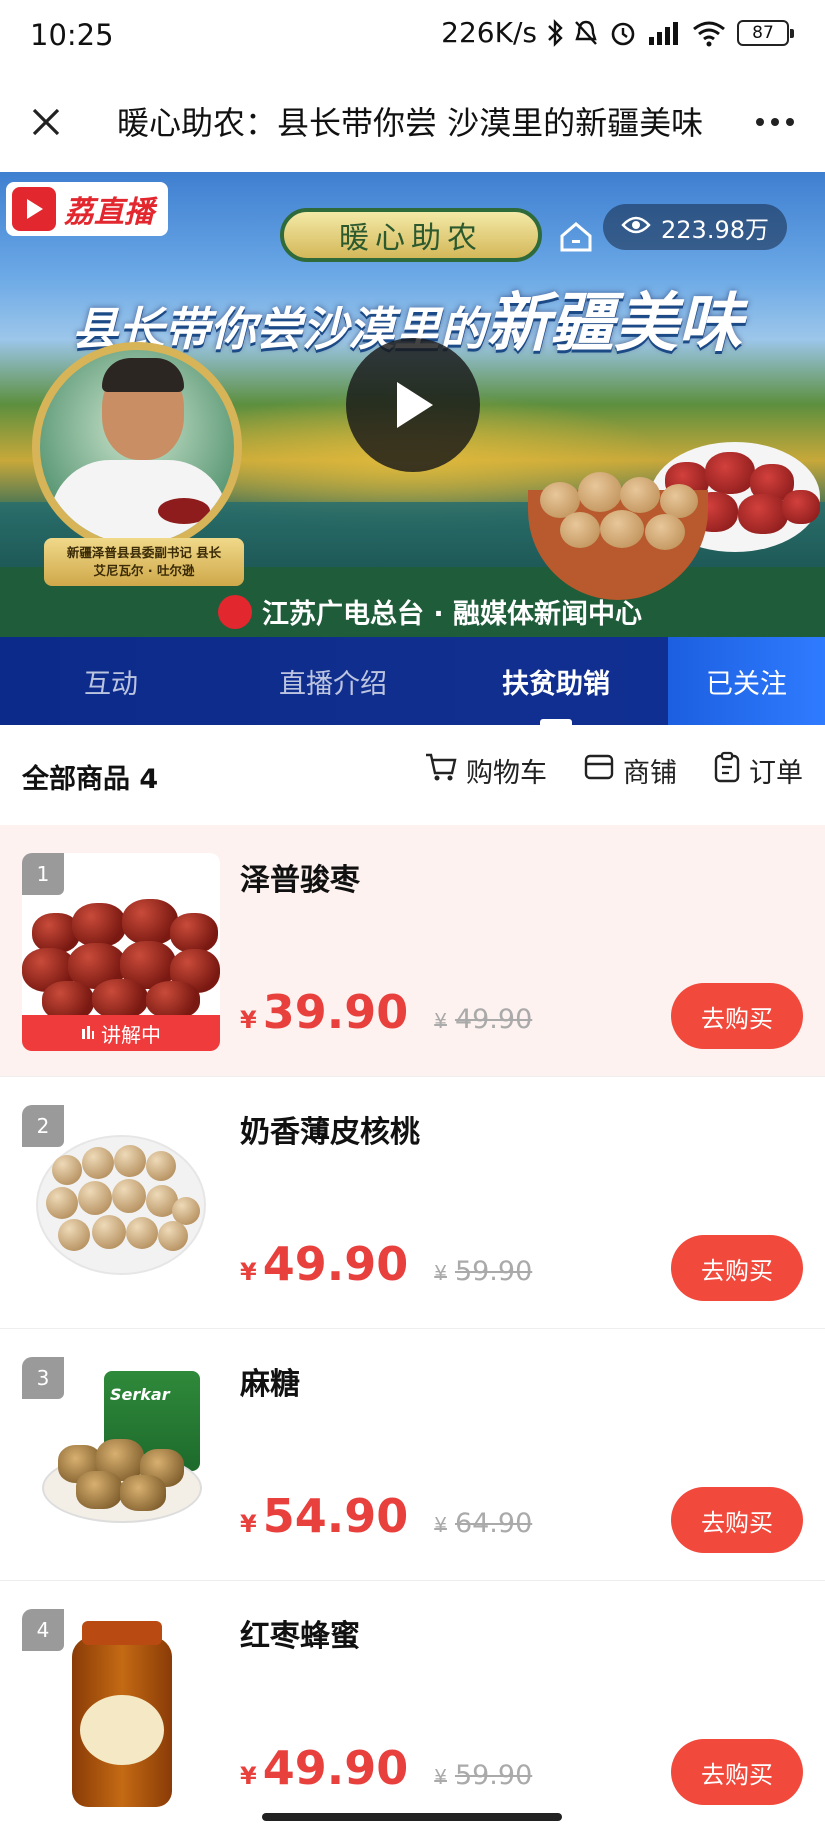 The image size is (825, 1832). What do you see at coordinates (330, 1129) in the screenshot?
I see `product-name: 奶香薄皮核桃` at bounding box center [330, 1129].